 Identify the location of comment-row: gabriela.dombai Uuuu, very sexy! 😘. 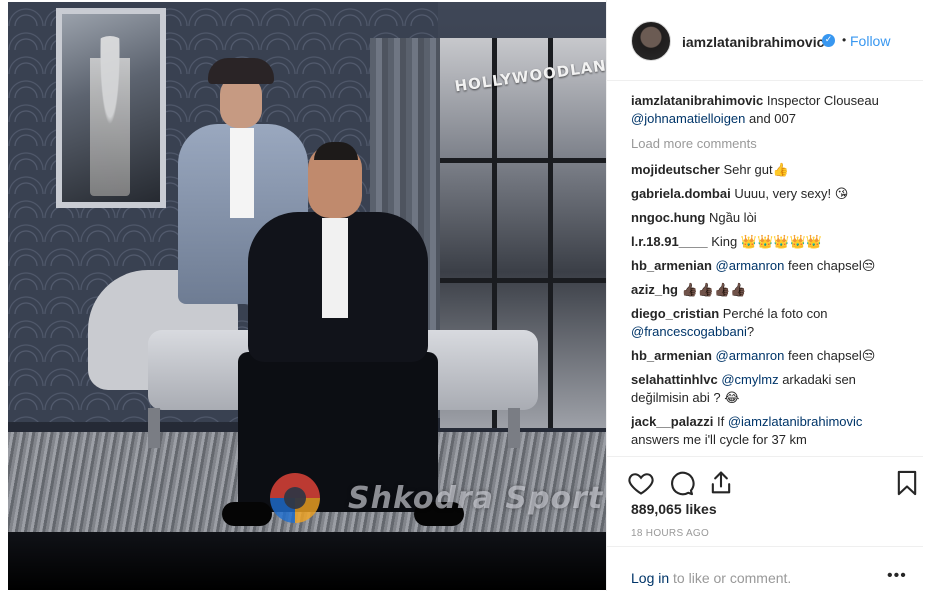
(766, 194).